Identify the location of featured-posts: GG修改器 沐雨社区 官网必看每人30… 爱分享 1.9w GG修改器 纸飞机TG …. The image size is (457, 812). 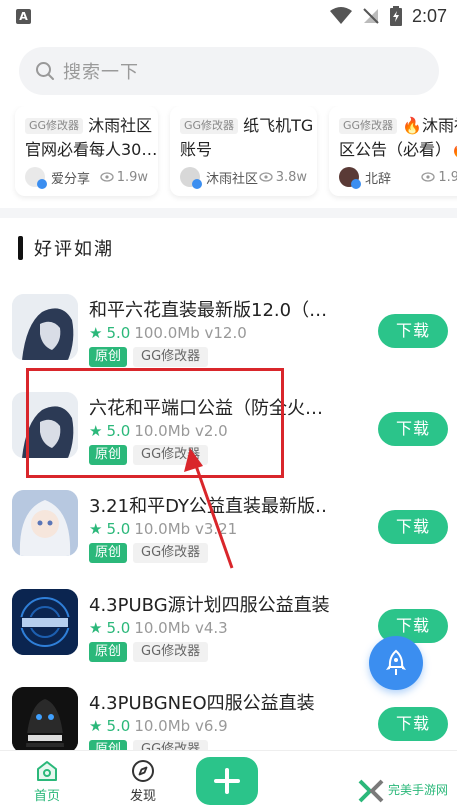
(228, 154).